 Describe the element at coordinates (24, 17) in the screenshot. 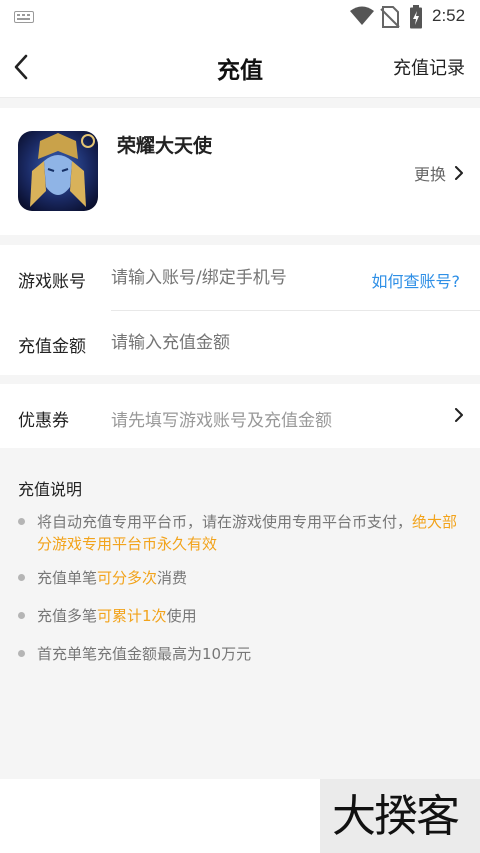

I see `keyboard-icon` at that location.